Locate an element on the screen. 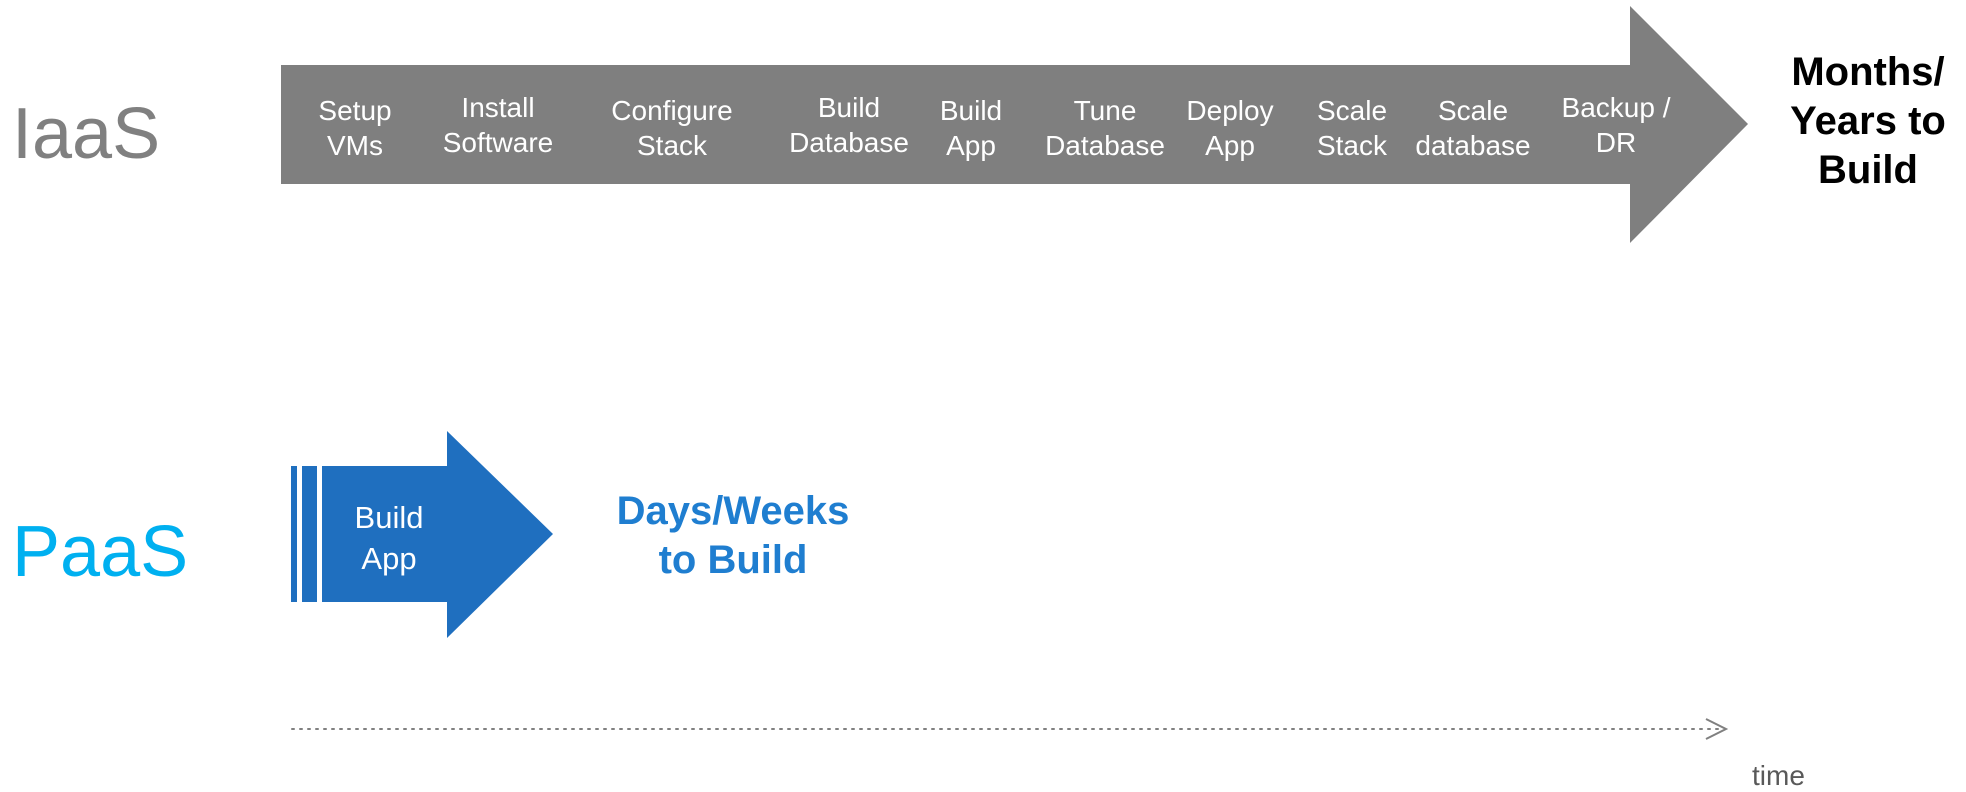  iaas-step: Scale Stack is located at coordinates (1352, 128).